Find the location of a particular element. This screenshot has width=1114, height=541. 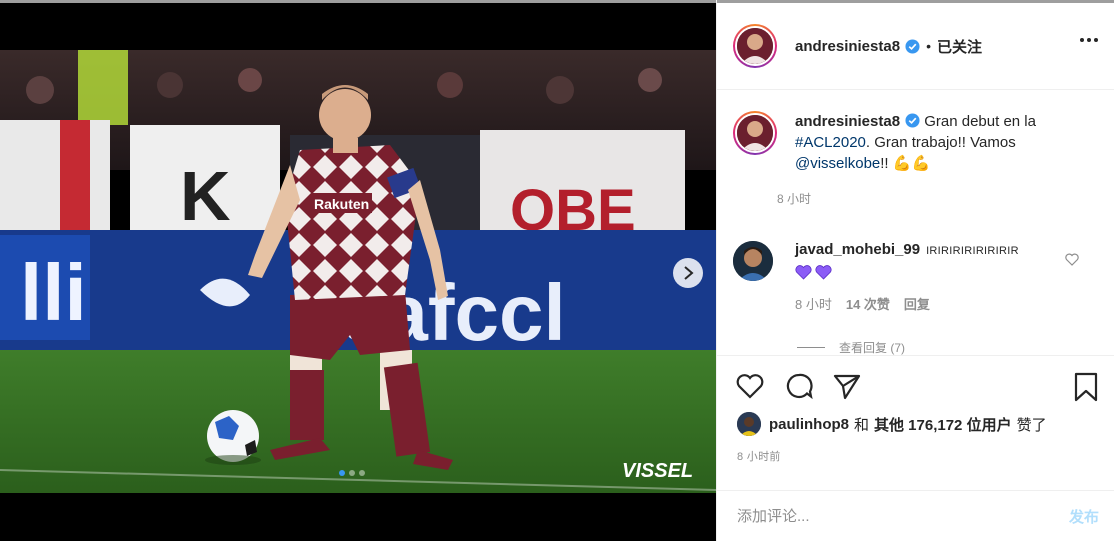

comment-likes: 14 次赞 is located at coordinates (868, 303).